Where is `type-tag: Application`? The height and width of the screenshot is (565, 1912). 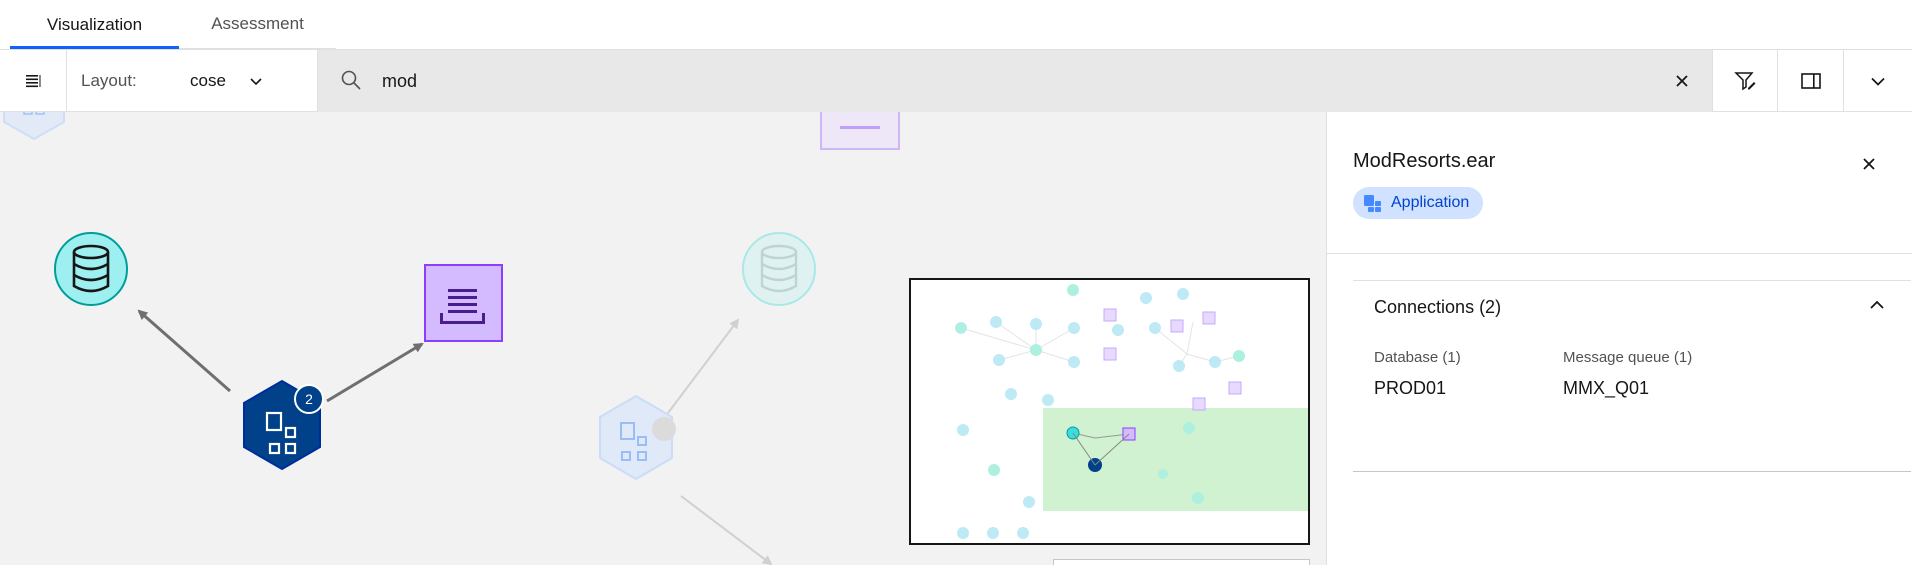 type-tag: Application is located at coordinates (1418, 203).